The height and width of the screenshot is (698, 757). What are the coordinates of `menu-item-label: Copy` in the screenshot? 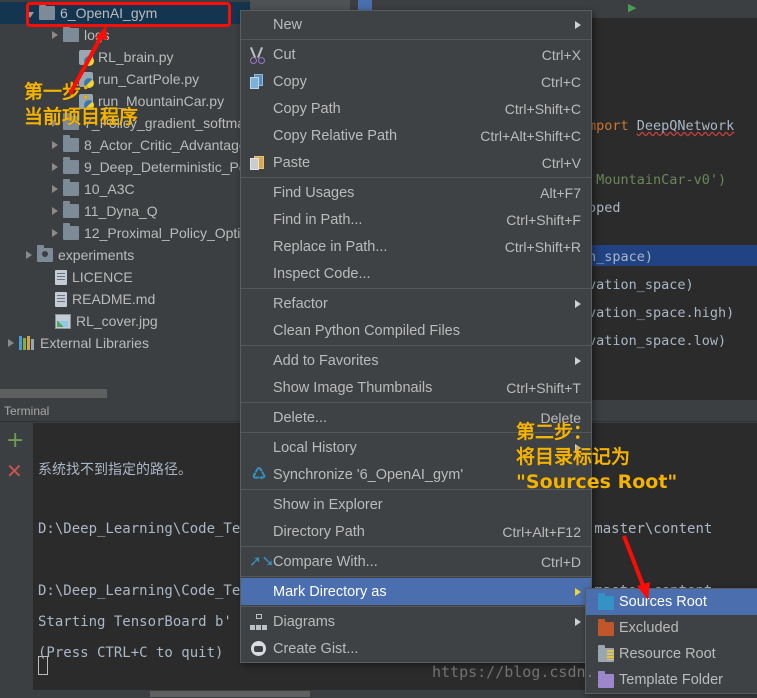 It's located at (290, 81).